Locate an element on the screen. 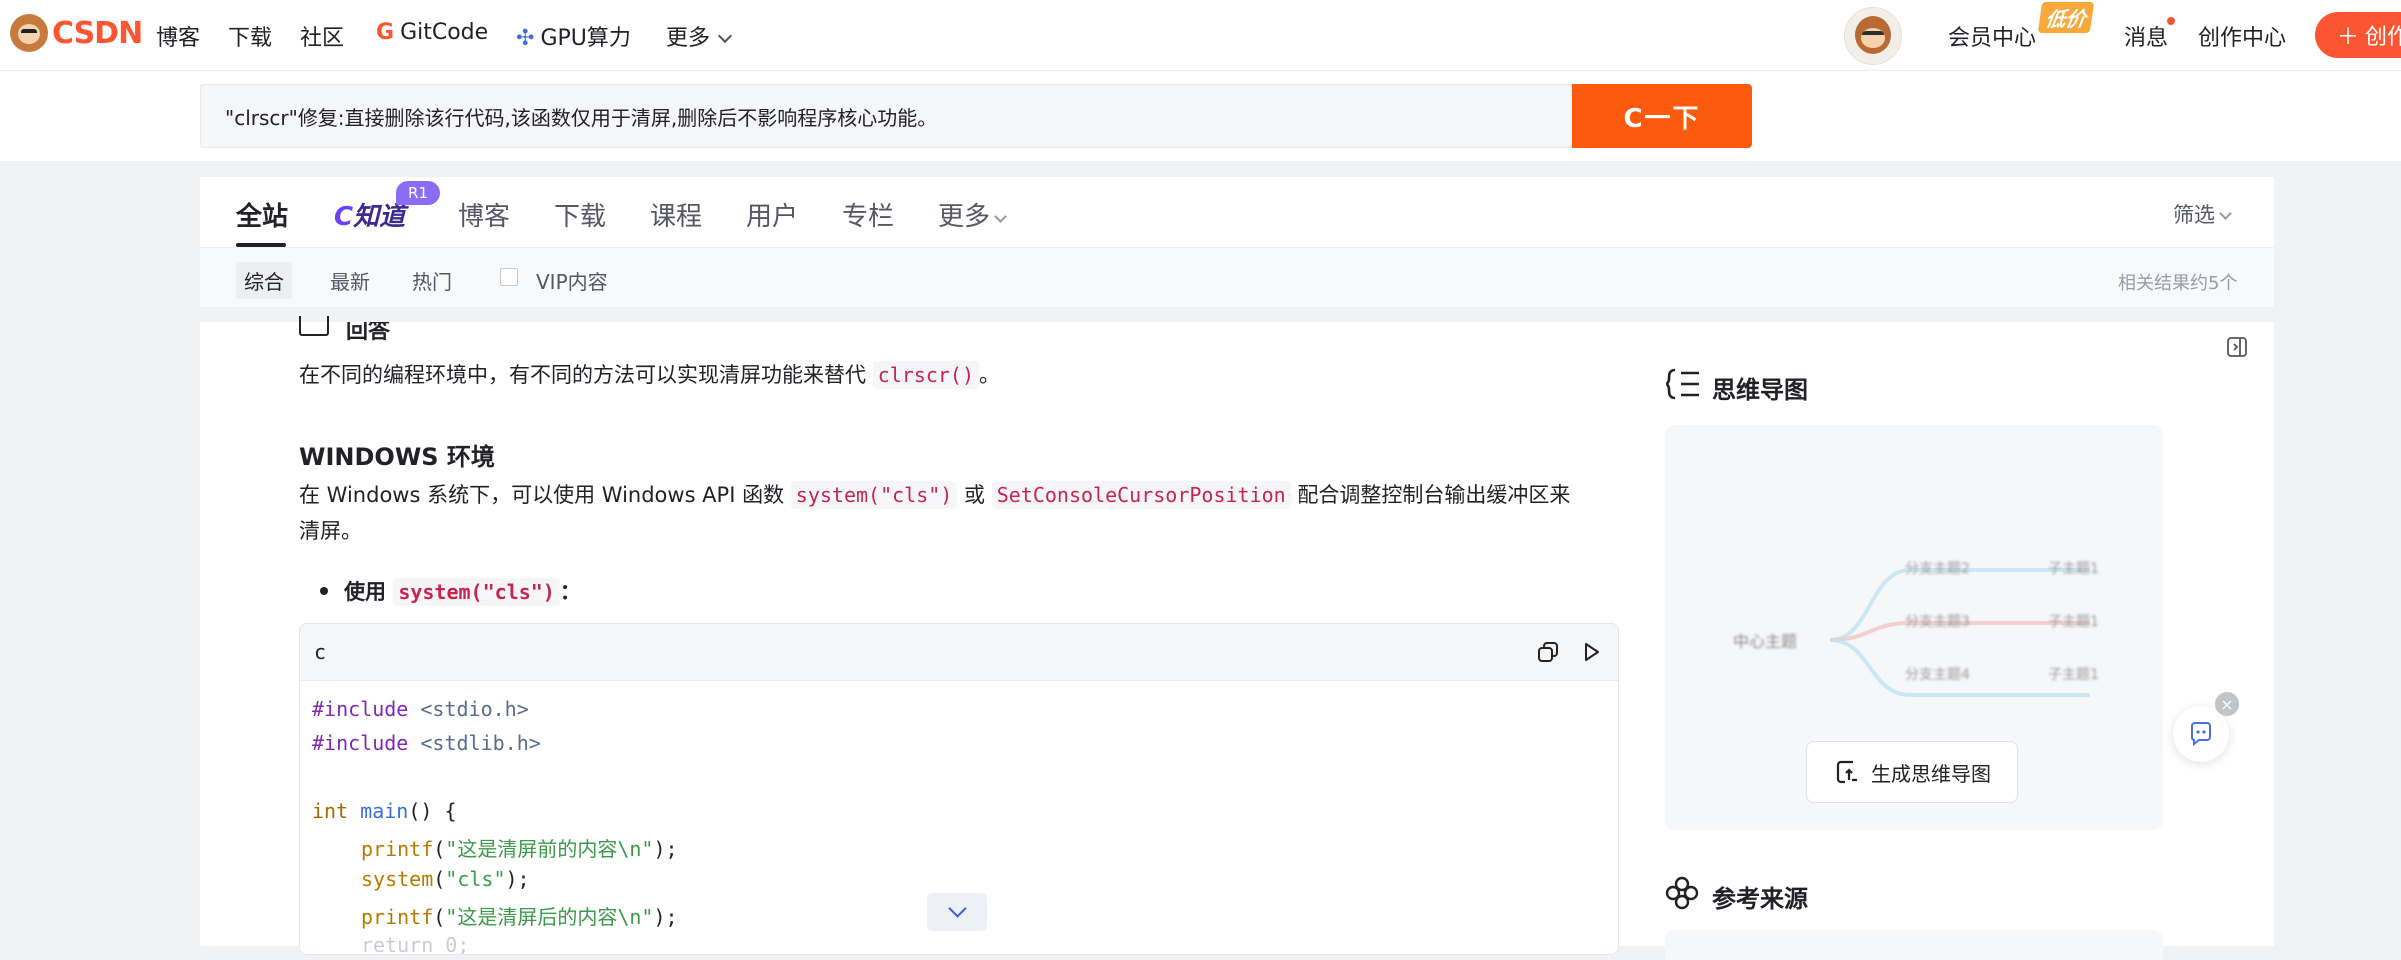  bullet-item: 使用 system("cls")： is located at coordinates (462, 591).